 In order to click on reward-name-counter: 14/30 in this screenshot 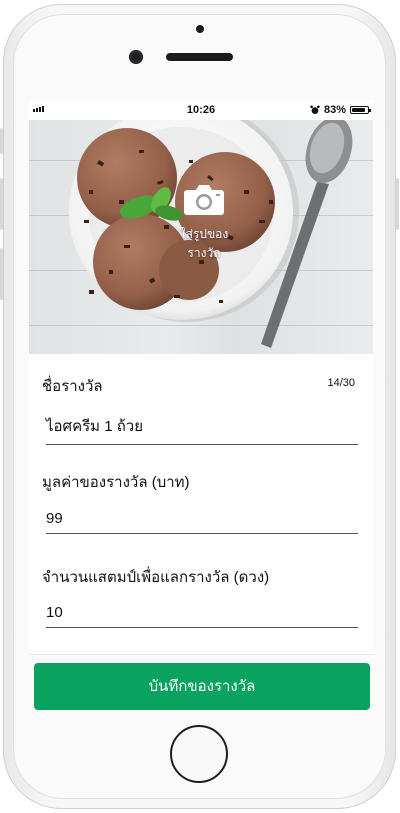, I will do `click(341, 383)`.